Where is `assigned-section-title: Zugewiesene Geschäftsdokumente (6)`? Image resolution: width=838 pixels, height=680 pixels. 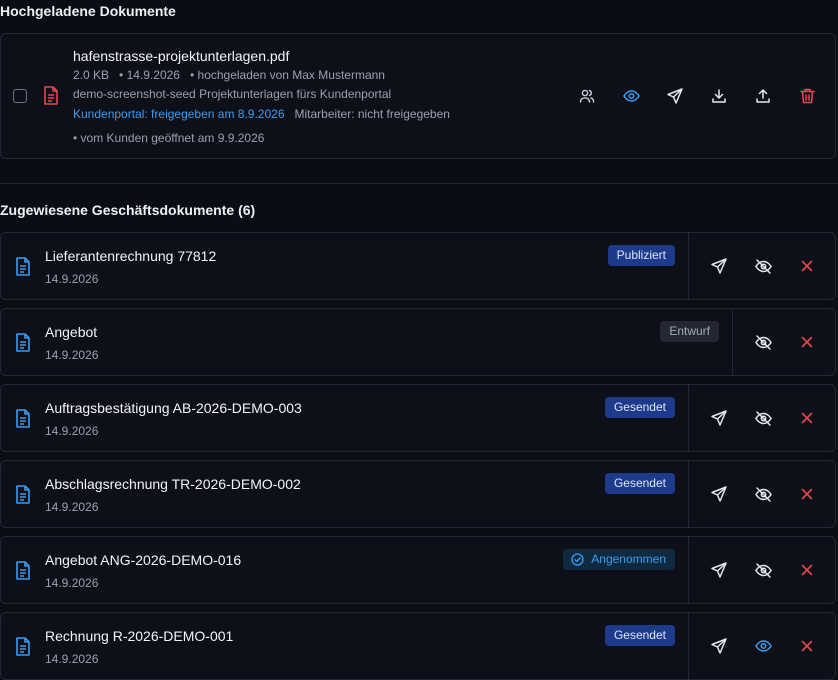 assigned-section-title: Zugewiesene Geschäftsdokumente (6) is located at coordinates (128, 210).